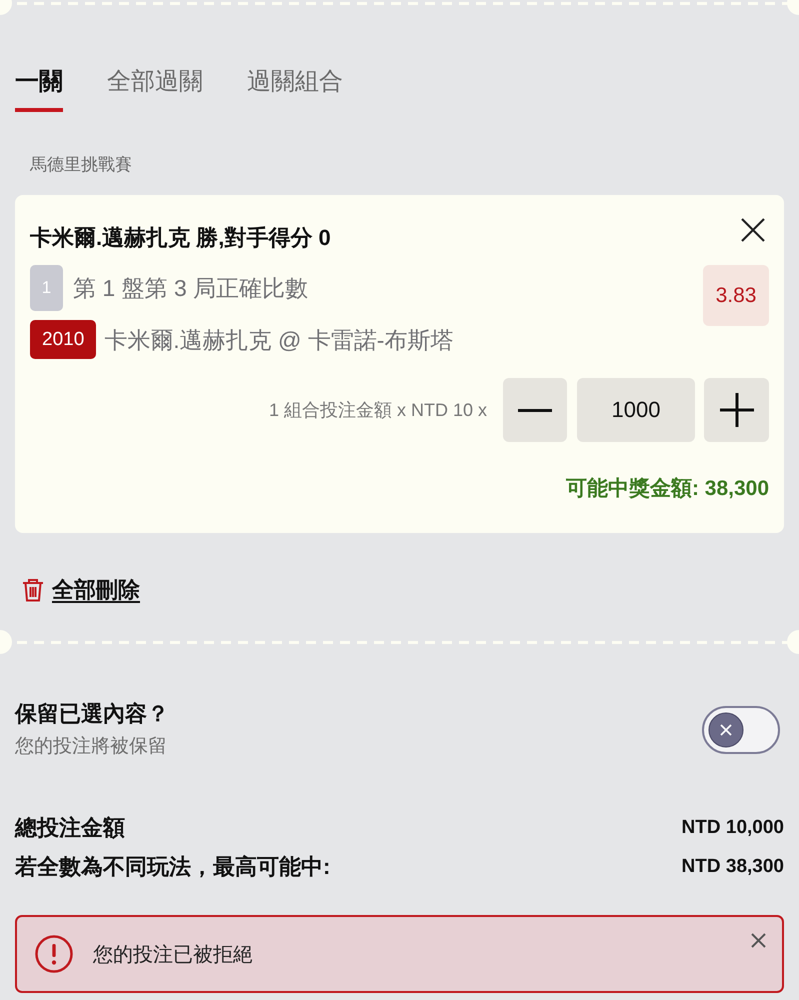 The image size is (799, 1000). Describe the element at coordinates (92, 714) in the screenshot. I see `keep-selections-title: 保留已選內容？` at that location.